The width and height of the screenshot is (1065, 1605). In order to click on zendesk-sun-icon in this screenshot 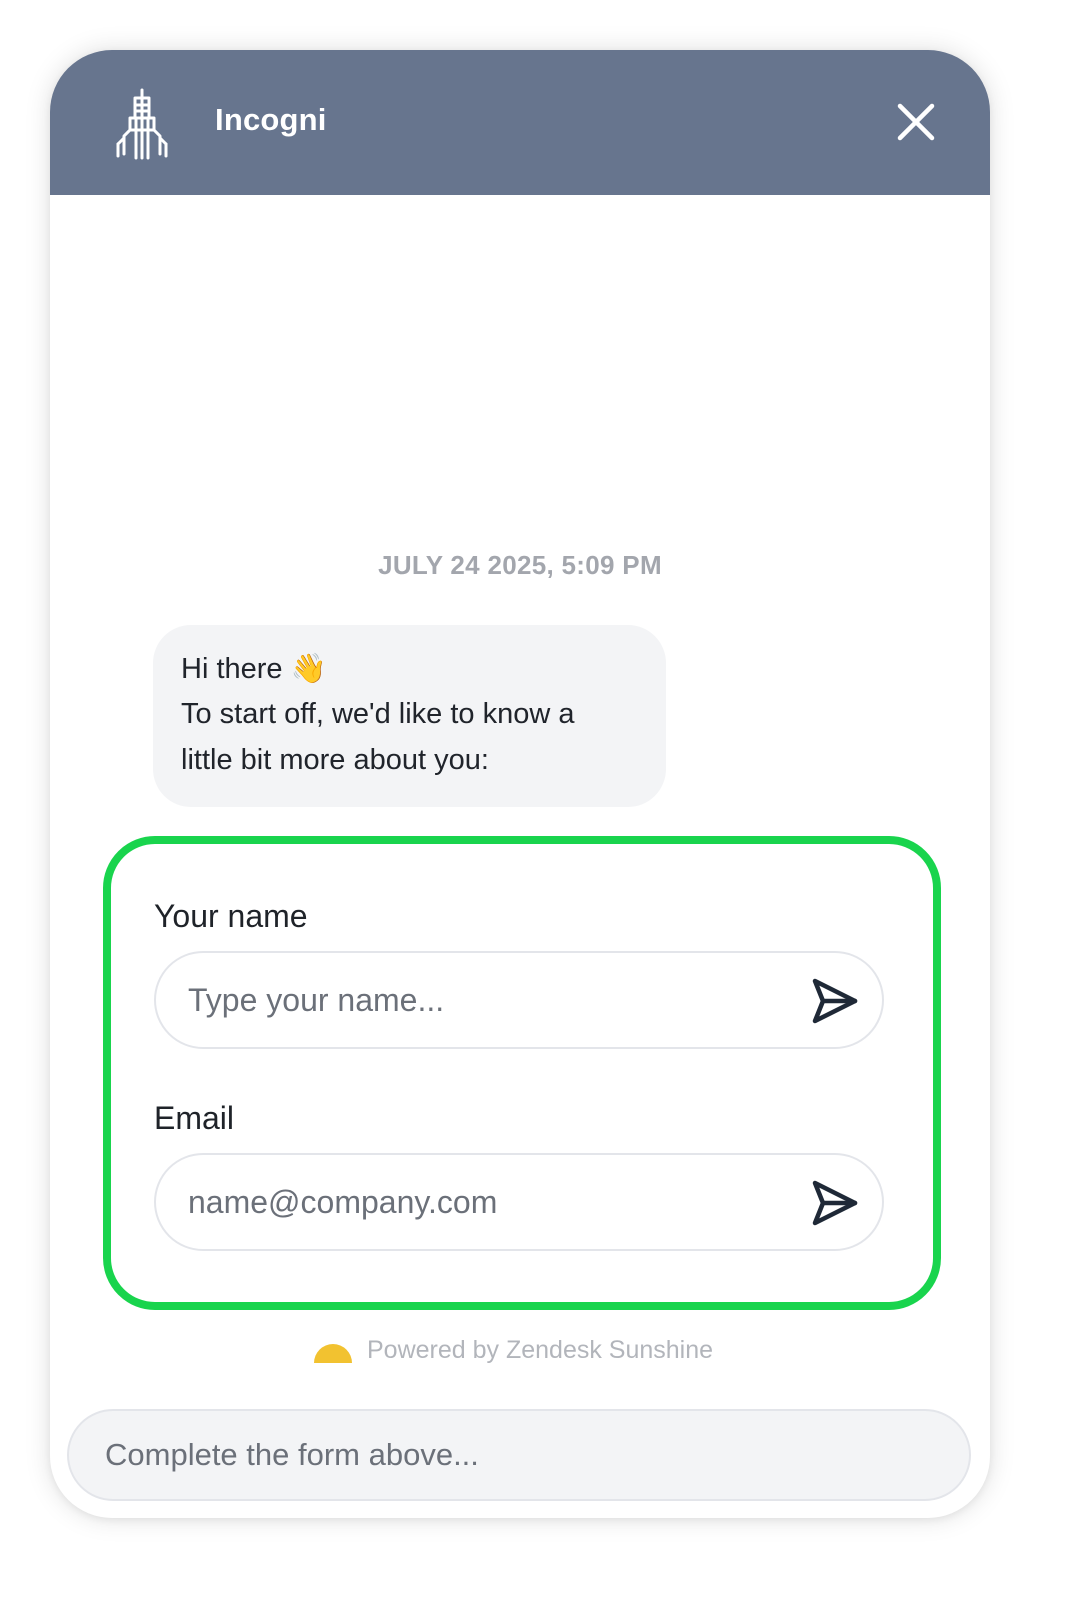, I will do `click(333, 1353)`.